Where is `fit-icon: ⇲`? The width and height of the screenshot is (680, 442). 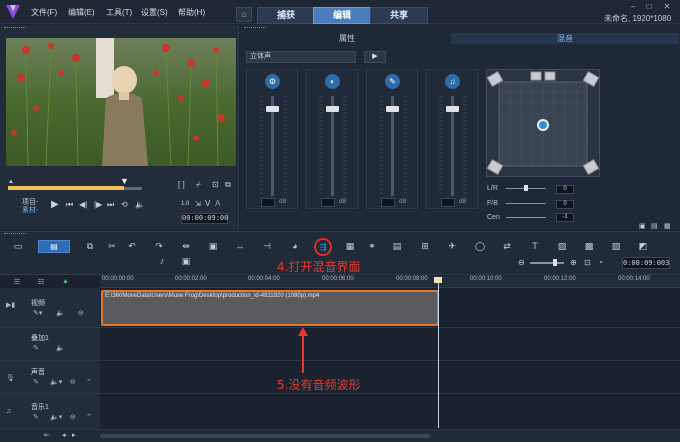 fit-icon: ⇲ is located at coordinates (198, 204).